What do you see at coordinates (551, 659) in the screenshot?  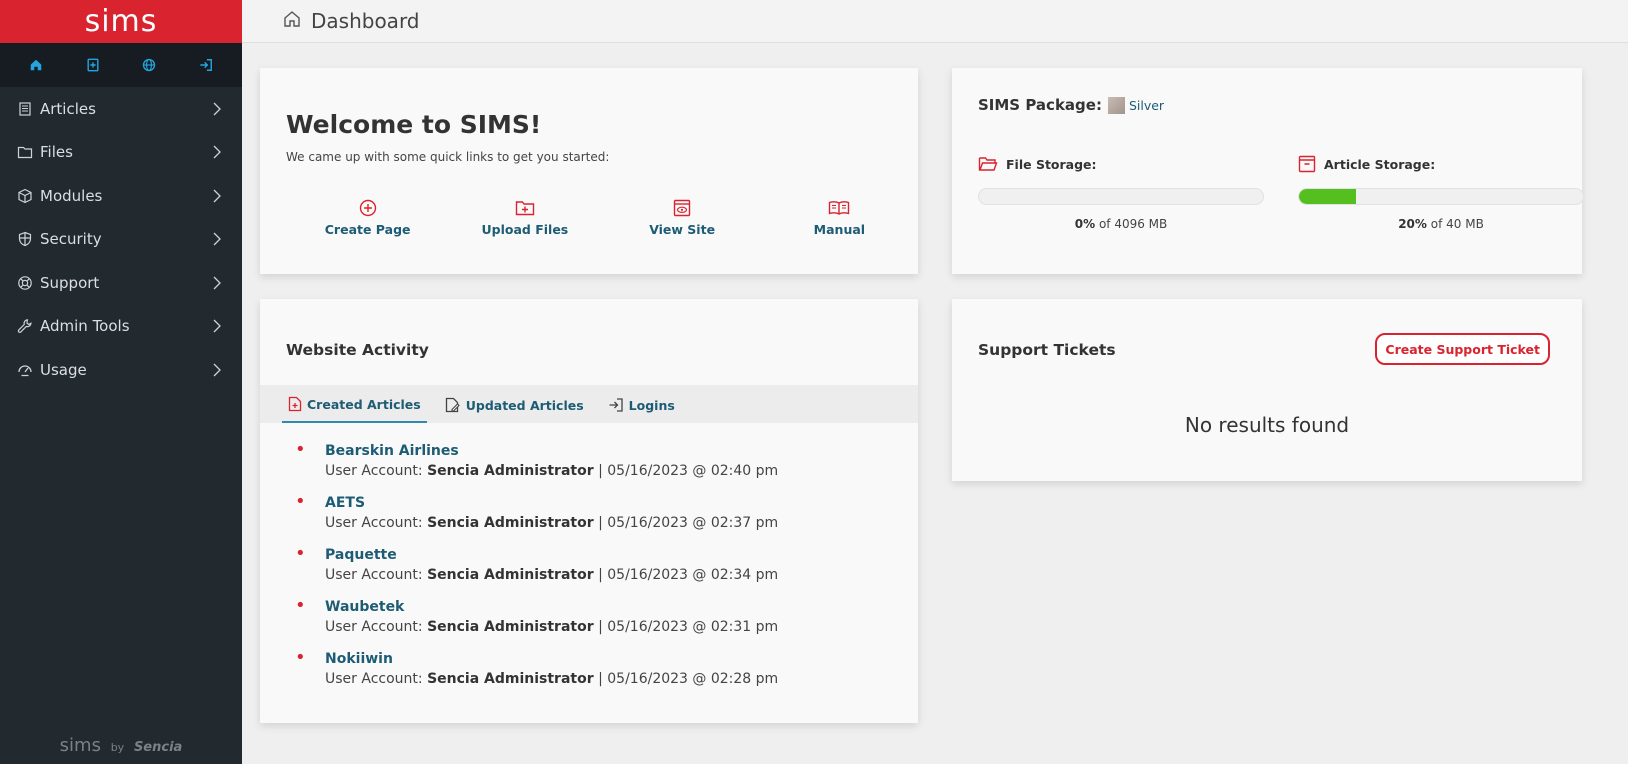 I see `activity-item-link: Nokiiwin` at bounding box center [551, 659].